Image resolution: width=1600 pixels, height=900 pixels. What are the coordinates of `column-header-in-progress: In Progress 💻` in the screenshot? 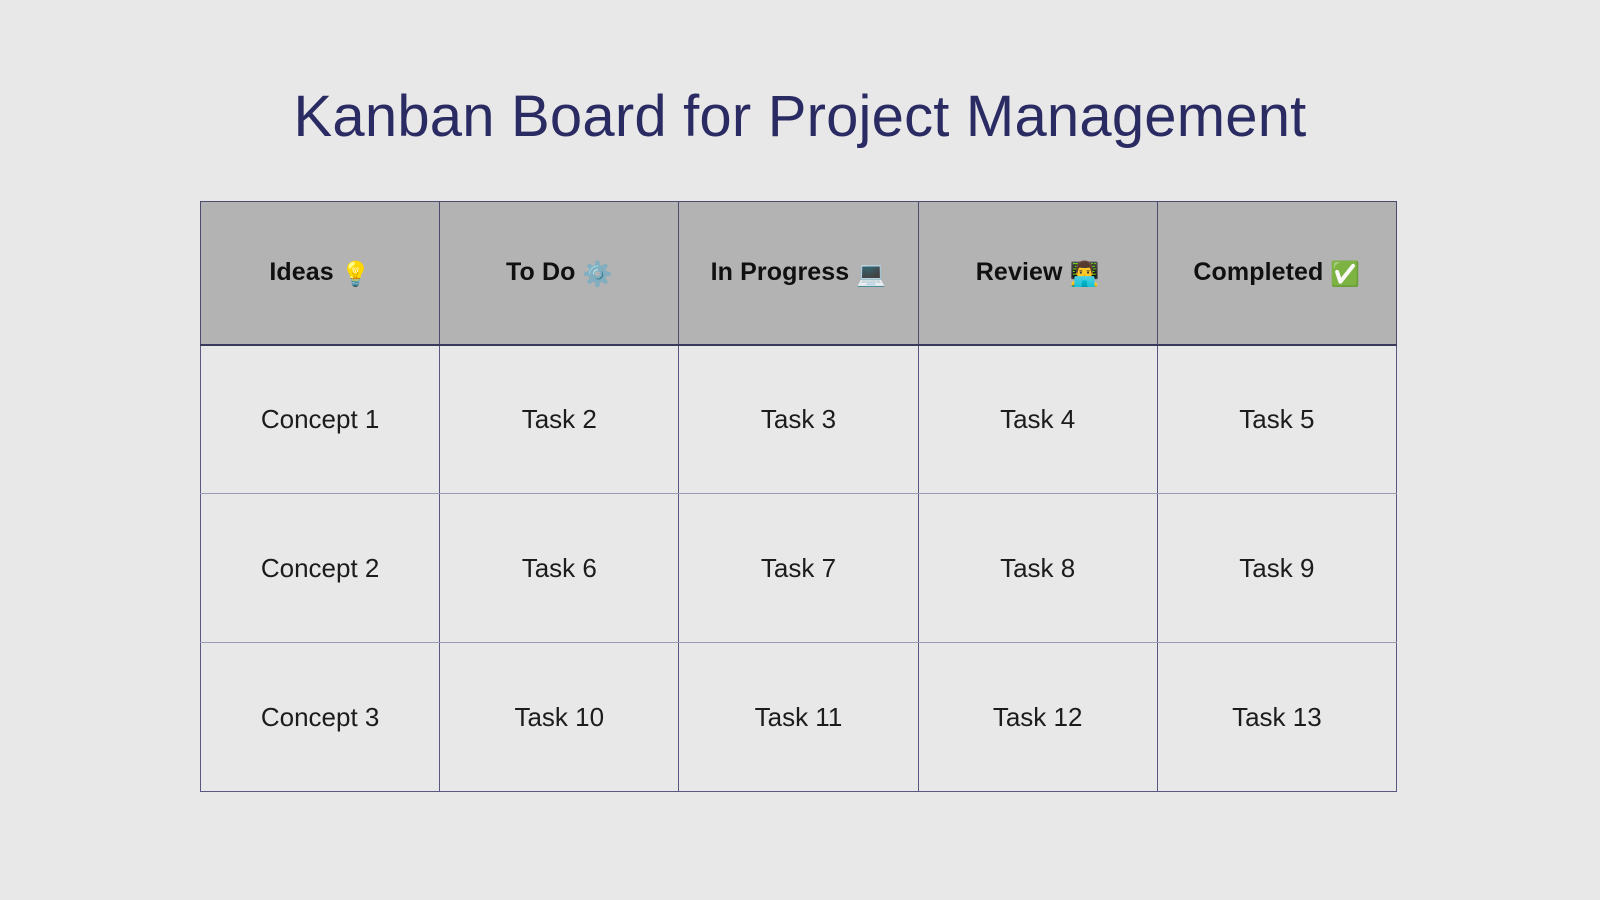 It's located at (798, 273).